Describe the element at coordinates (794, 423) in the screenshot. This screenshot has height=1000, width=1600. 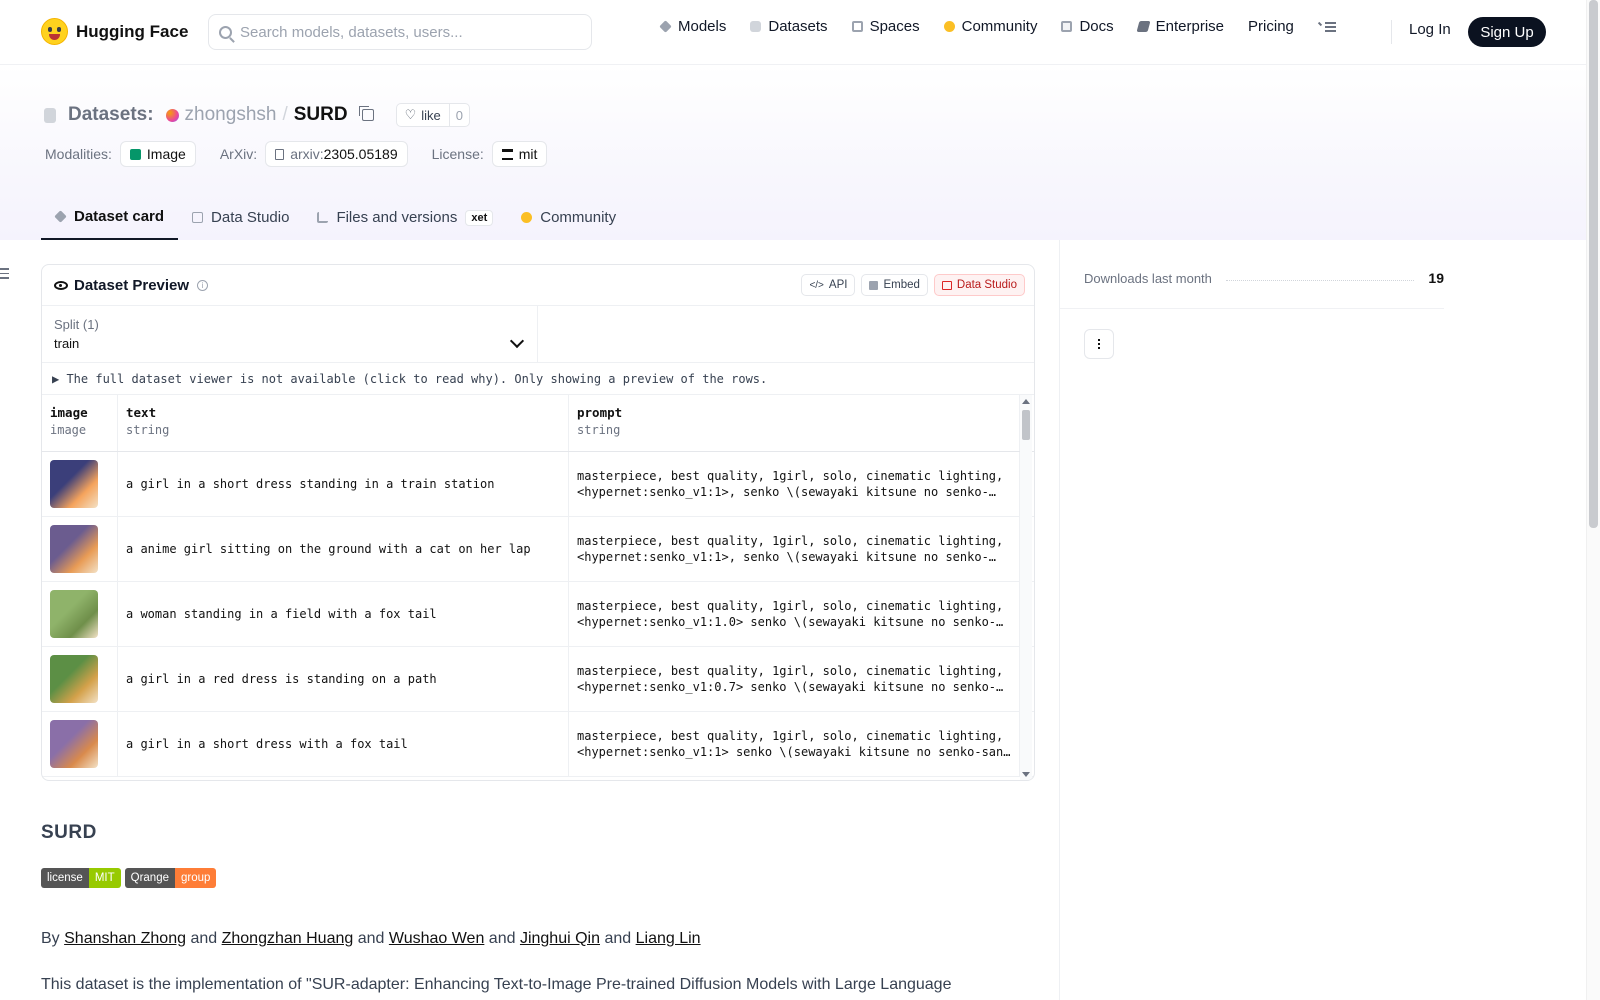
I see `column-header-prompt: prompt string` at that location.